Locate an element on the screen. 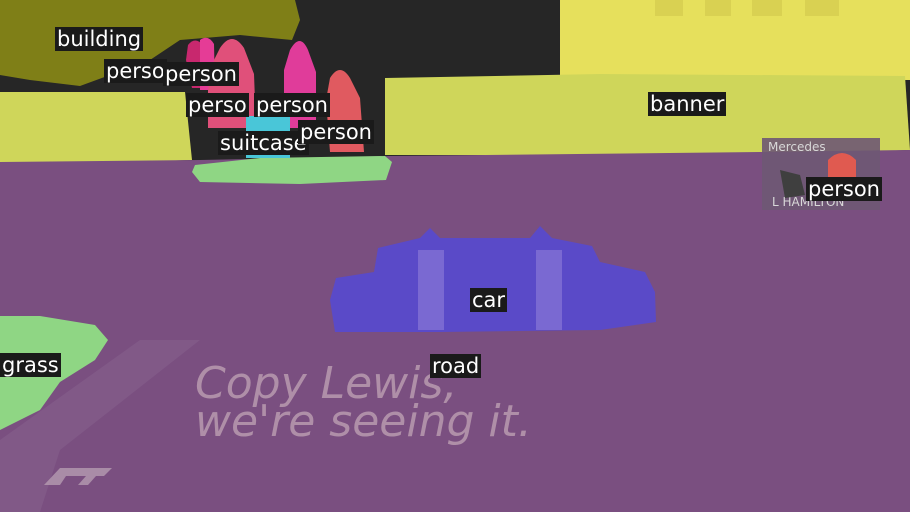 The height and width of the screenshot is (512, 910). label-person-2: person is located at coordinates (201, 74).